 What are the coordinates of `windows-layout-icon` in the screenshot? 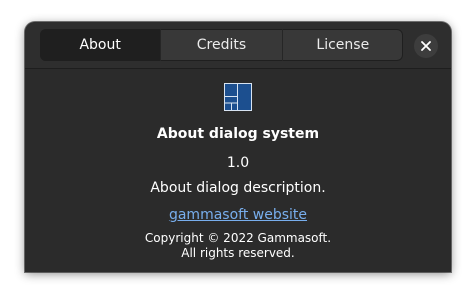 It's located at (238, 97).